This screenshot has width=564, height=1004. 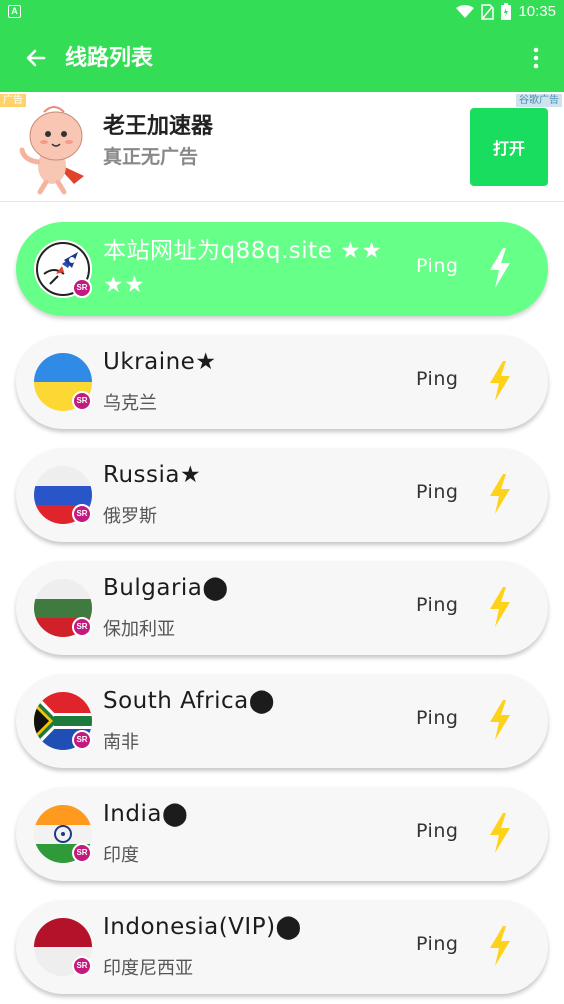 I want to click on server-name: Russia★, so click(x=152, y=475).